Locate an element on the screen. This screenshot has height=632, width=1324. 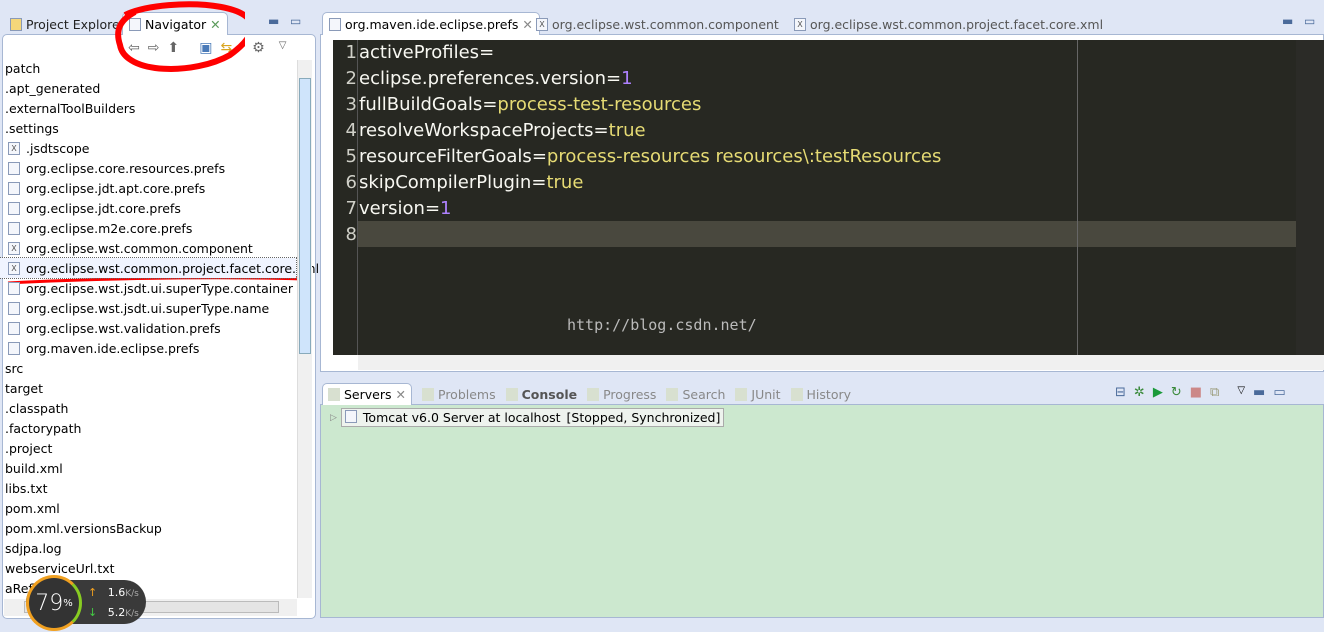
tree-item: .project is located at coordinates (148, 448).